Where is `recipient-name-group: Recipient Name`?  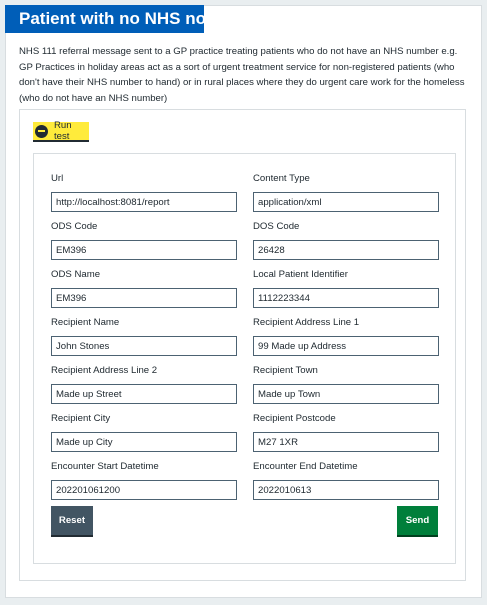 recipient-name-group: Recipient Name is located at coordinates (144, 336).